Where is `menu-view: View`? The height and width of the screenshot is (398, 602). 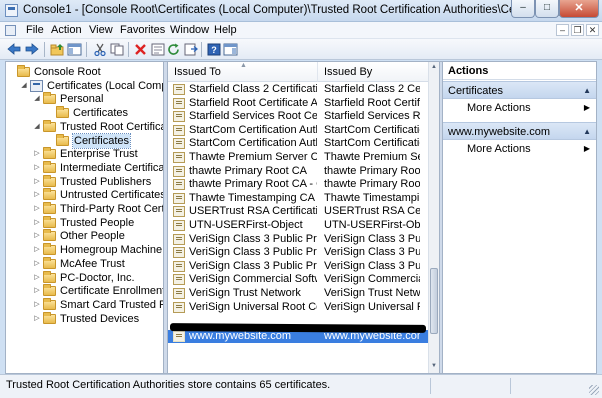 menu-view: View is located at coordinates (101, 30).